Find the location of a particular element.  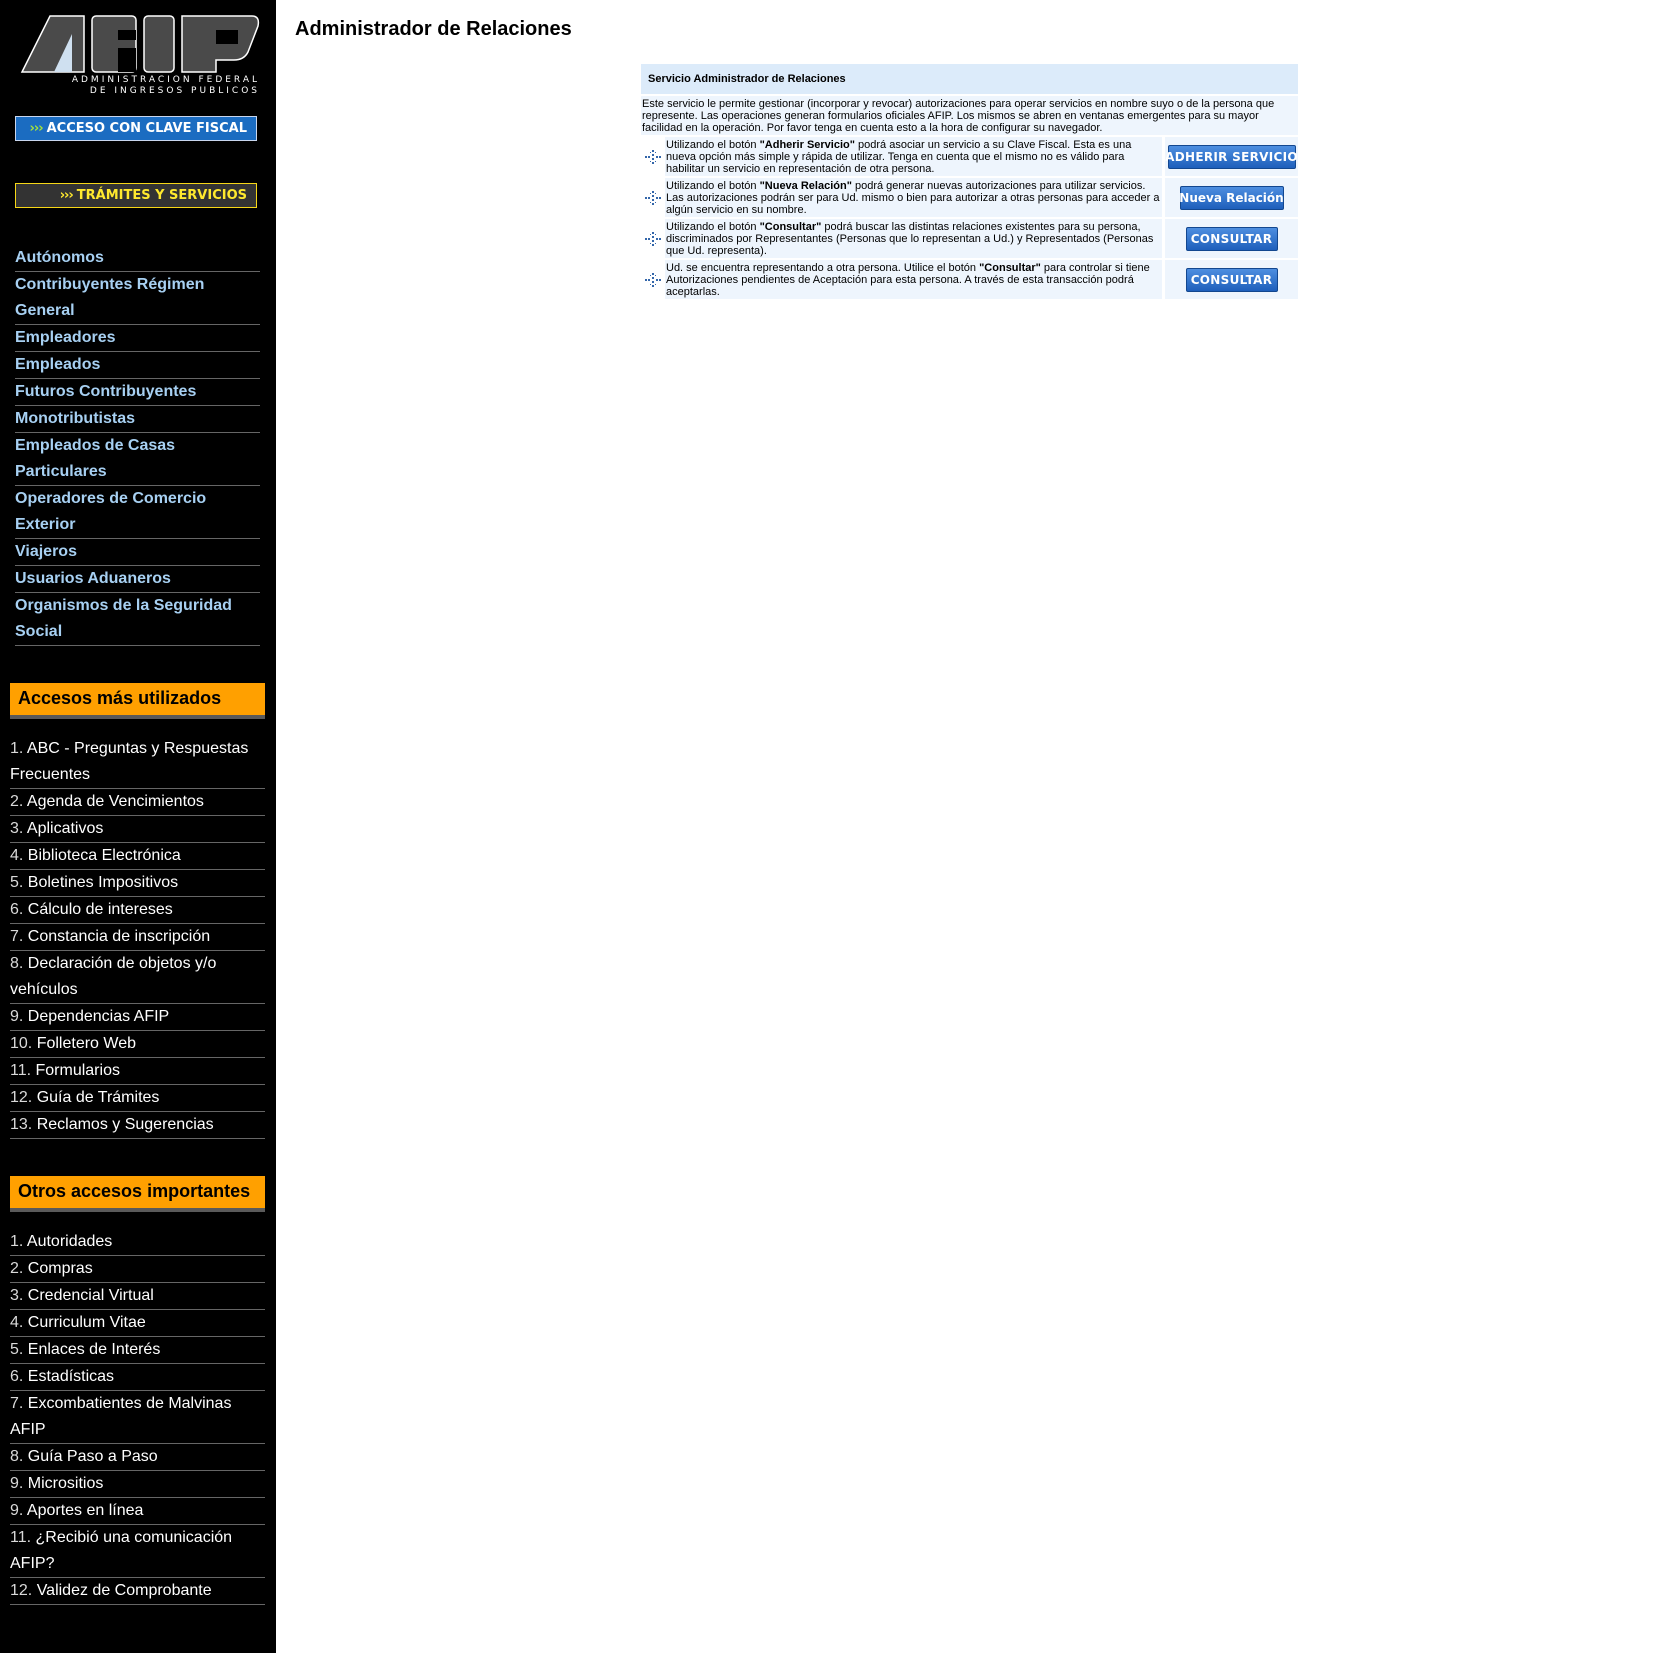

row-text-bold: "Adherir Servicio" is located at coordinates (807, 145).